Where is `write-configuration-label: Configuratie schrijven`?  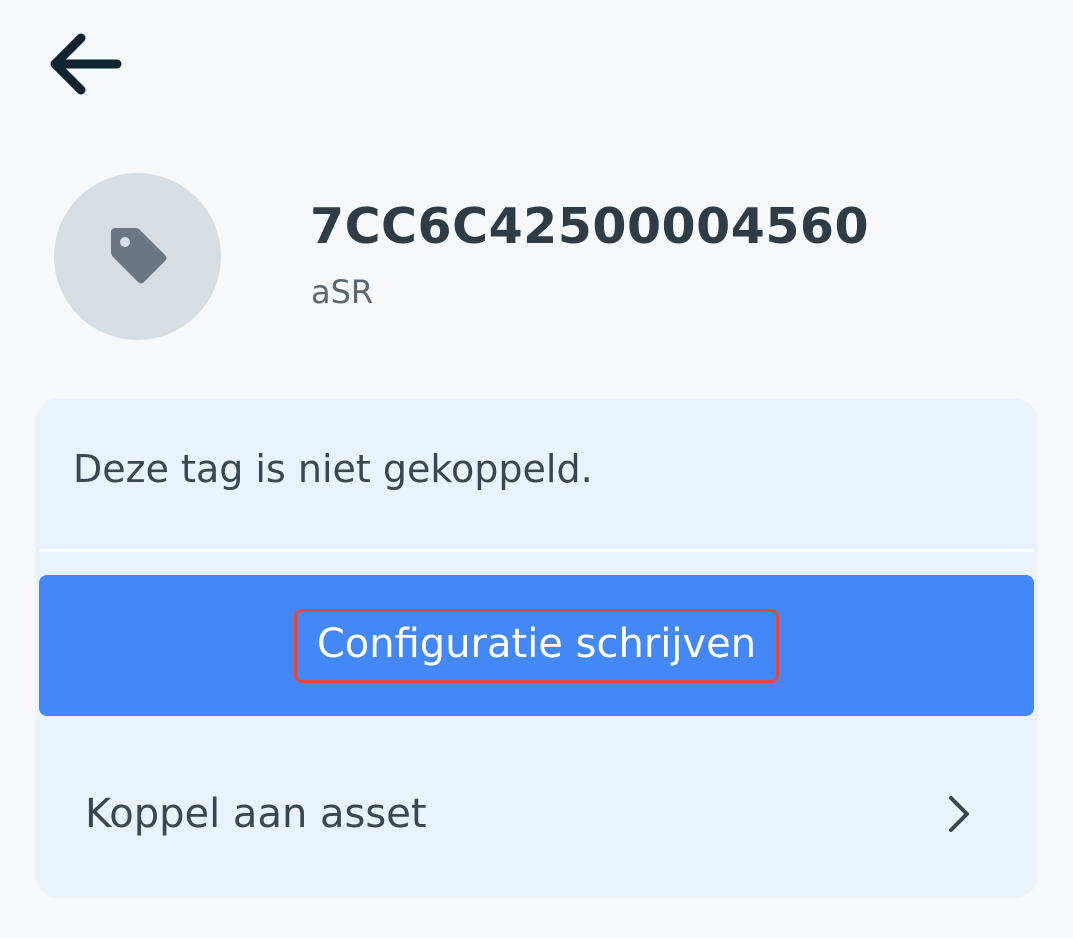 write-configuration-label: Configuratie schrijven is located at coordinates (536, 645).